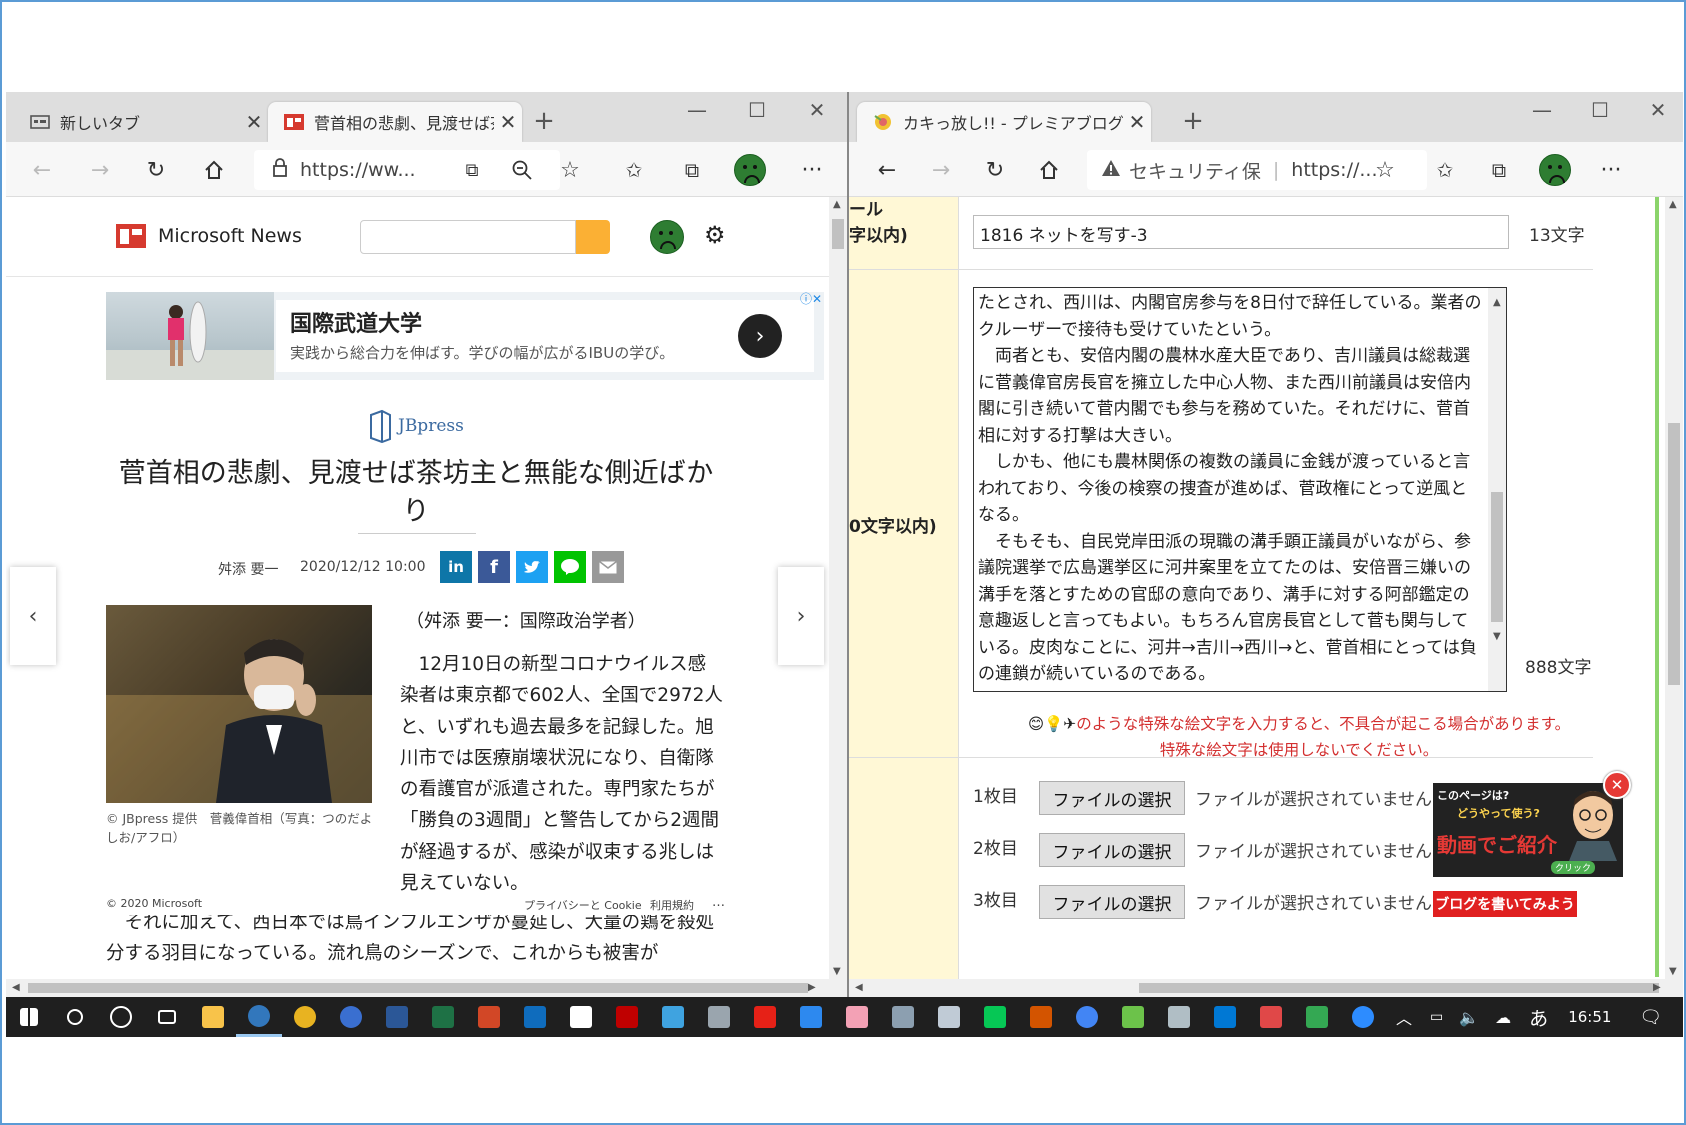  What do you see at coordinates (765, 1017) in the screenshot?
I see `youtube-icon` at bounding box center [765, 1017].